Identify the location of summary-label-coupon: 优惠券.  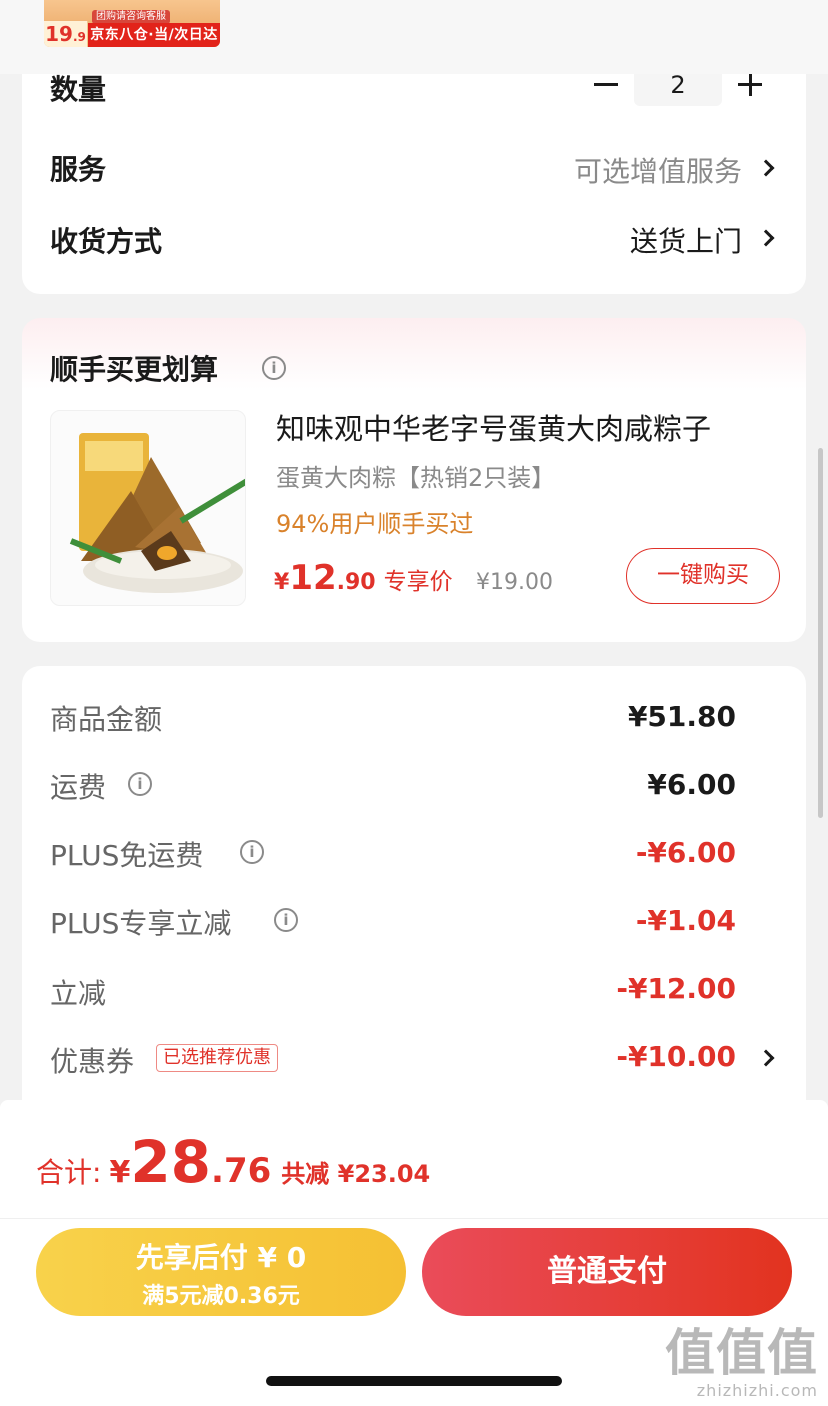
(92, 1061).